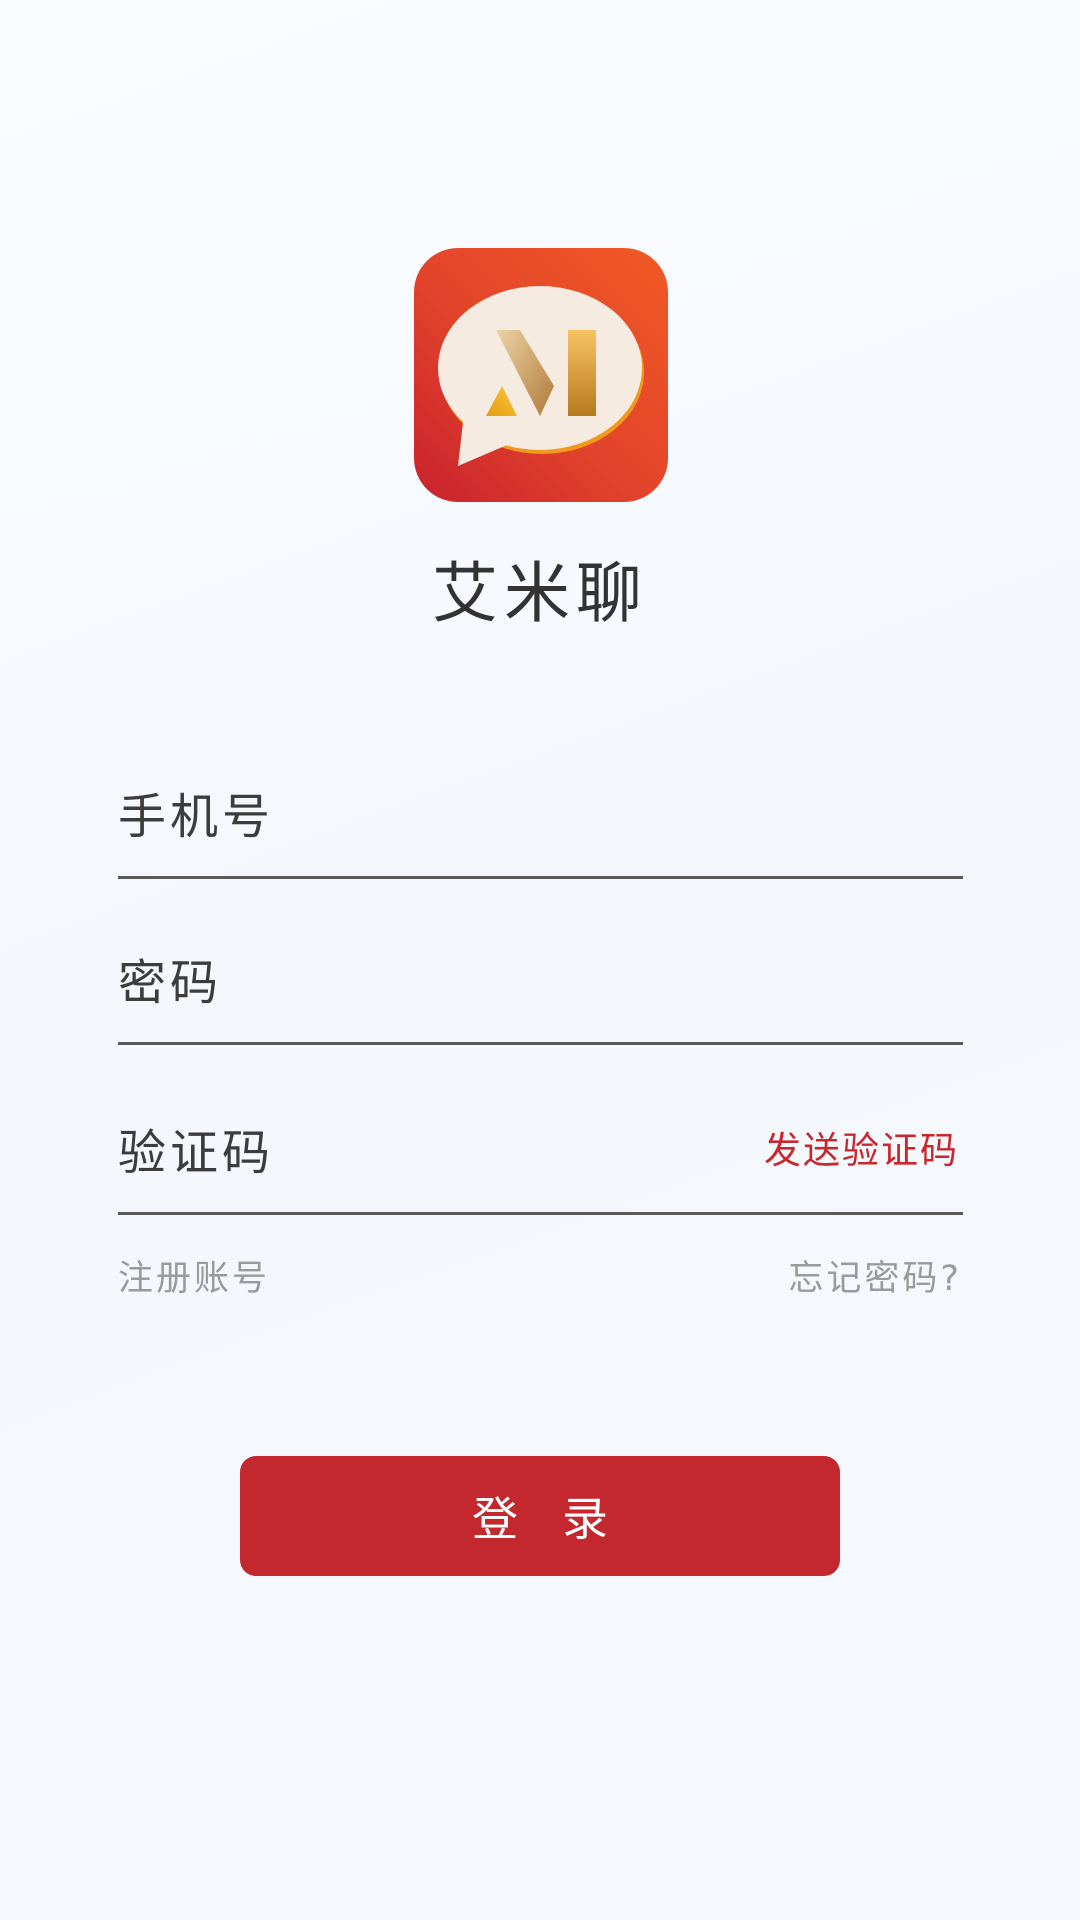 This screenshot has height=1920, width=1080. I want to click on phone-field, so click(540, 817).